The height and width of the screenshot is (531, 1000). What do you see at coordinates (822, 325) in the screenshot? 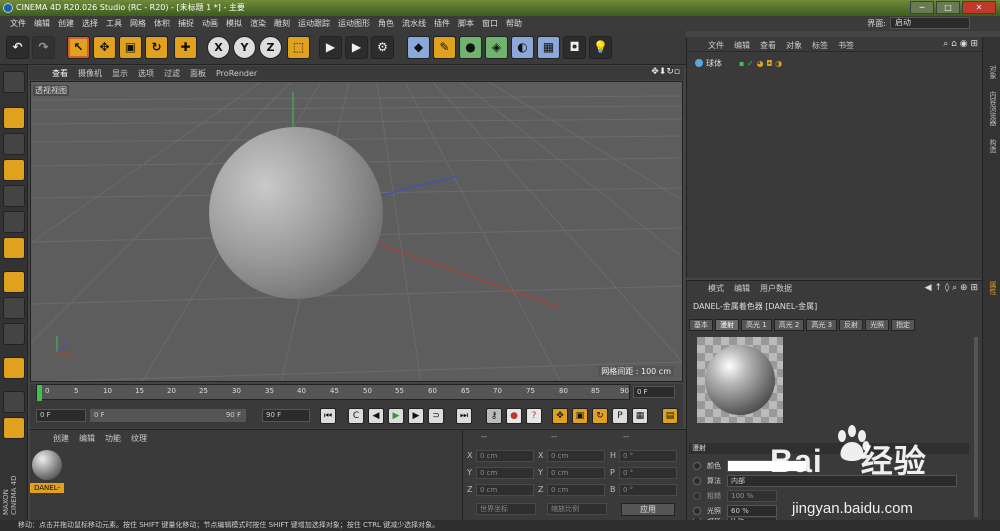
I see `tab-specular-3: 高光 3` at bounding box center [822, 325].